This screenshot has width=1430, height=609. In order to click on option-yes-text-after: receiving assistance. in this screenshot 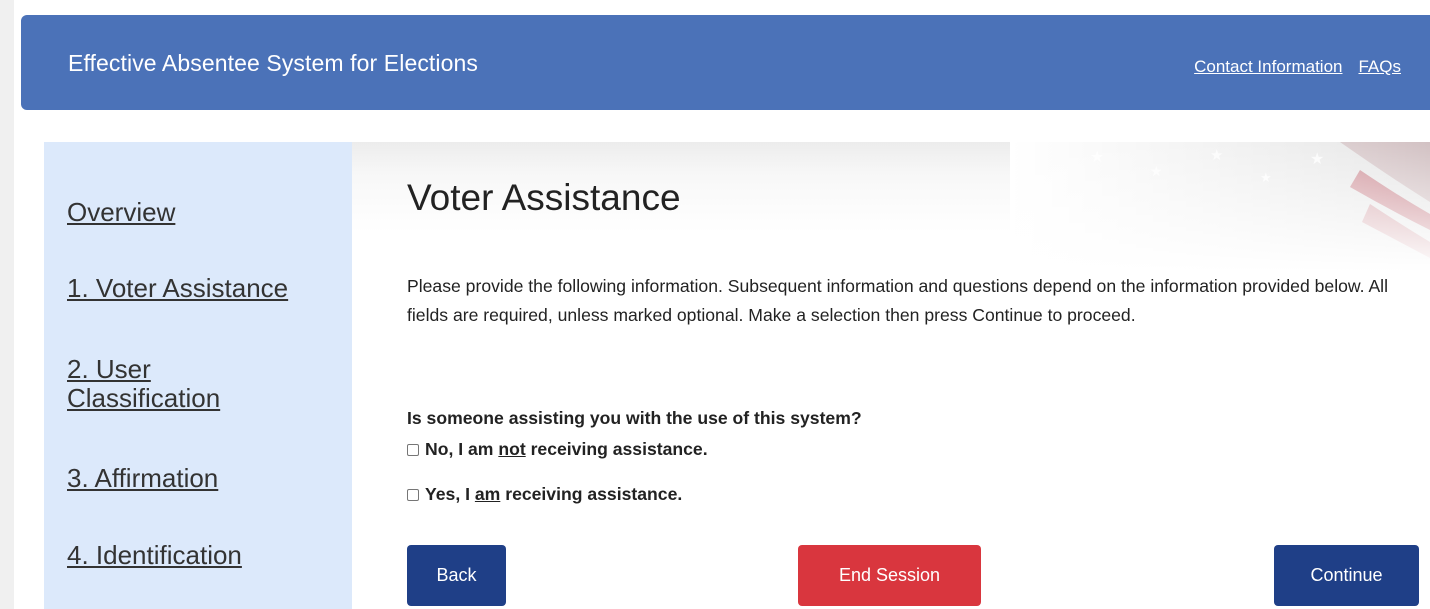, I will do `click(591, 494)`.